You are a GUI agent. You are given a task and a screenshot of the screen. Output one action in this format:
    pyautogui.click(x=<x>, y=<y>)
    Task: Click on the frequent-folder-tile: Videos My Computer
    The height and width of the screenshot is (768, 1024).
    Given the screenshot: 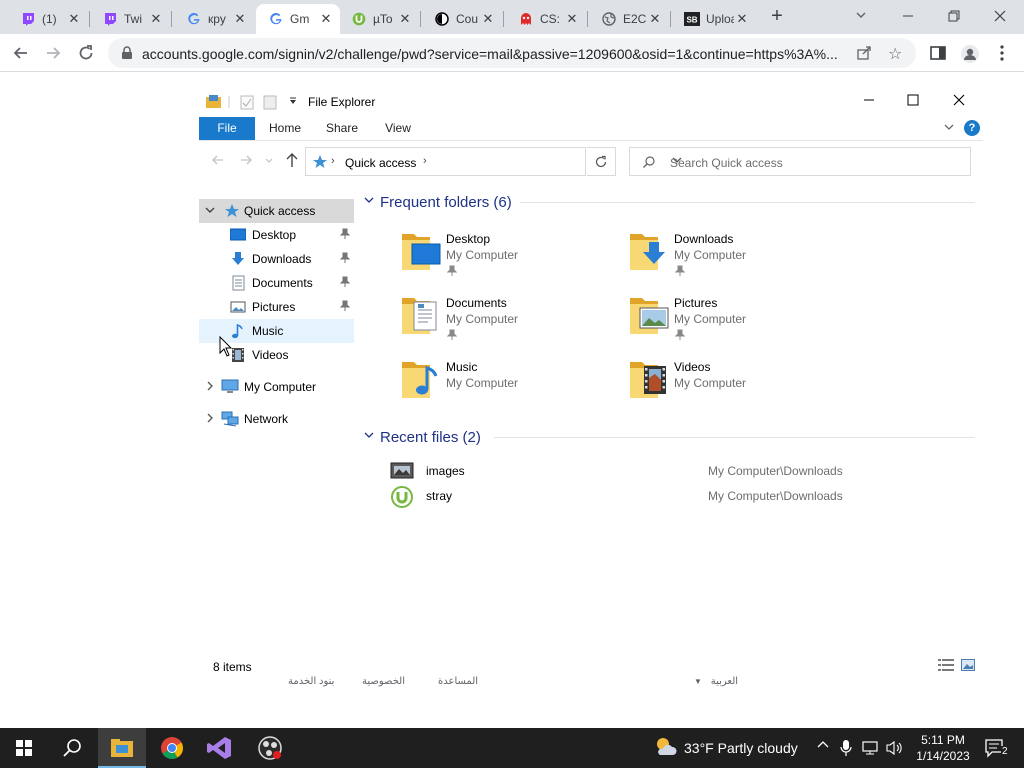 What is the action you would take?
    pyautogui.click(x=738, y=385)
    